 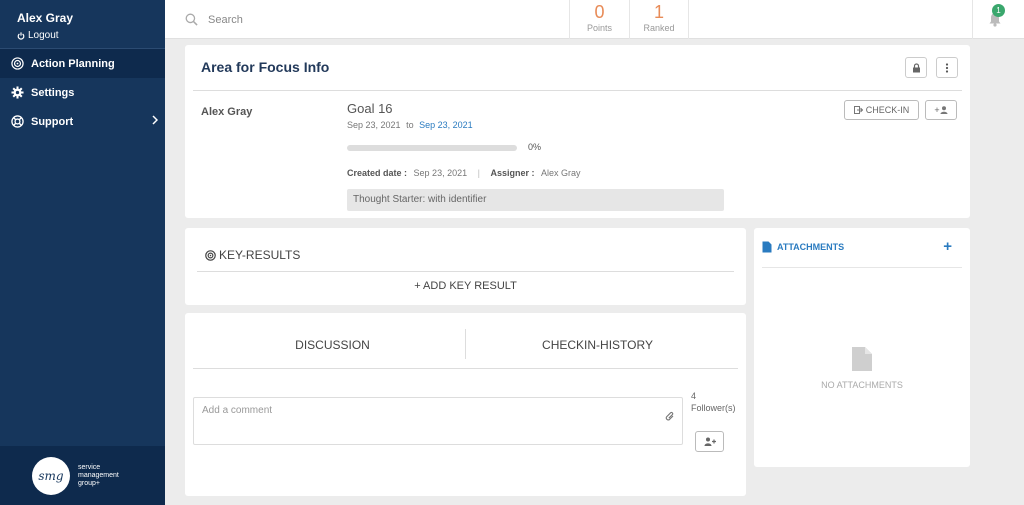 I want to click on empty-file-icon, so click(x=862, y=361).